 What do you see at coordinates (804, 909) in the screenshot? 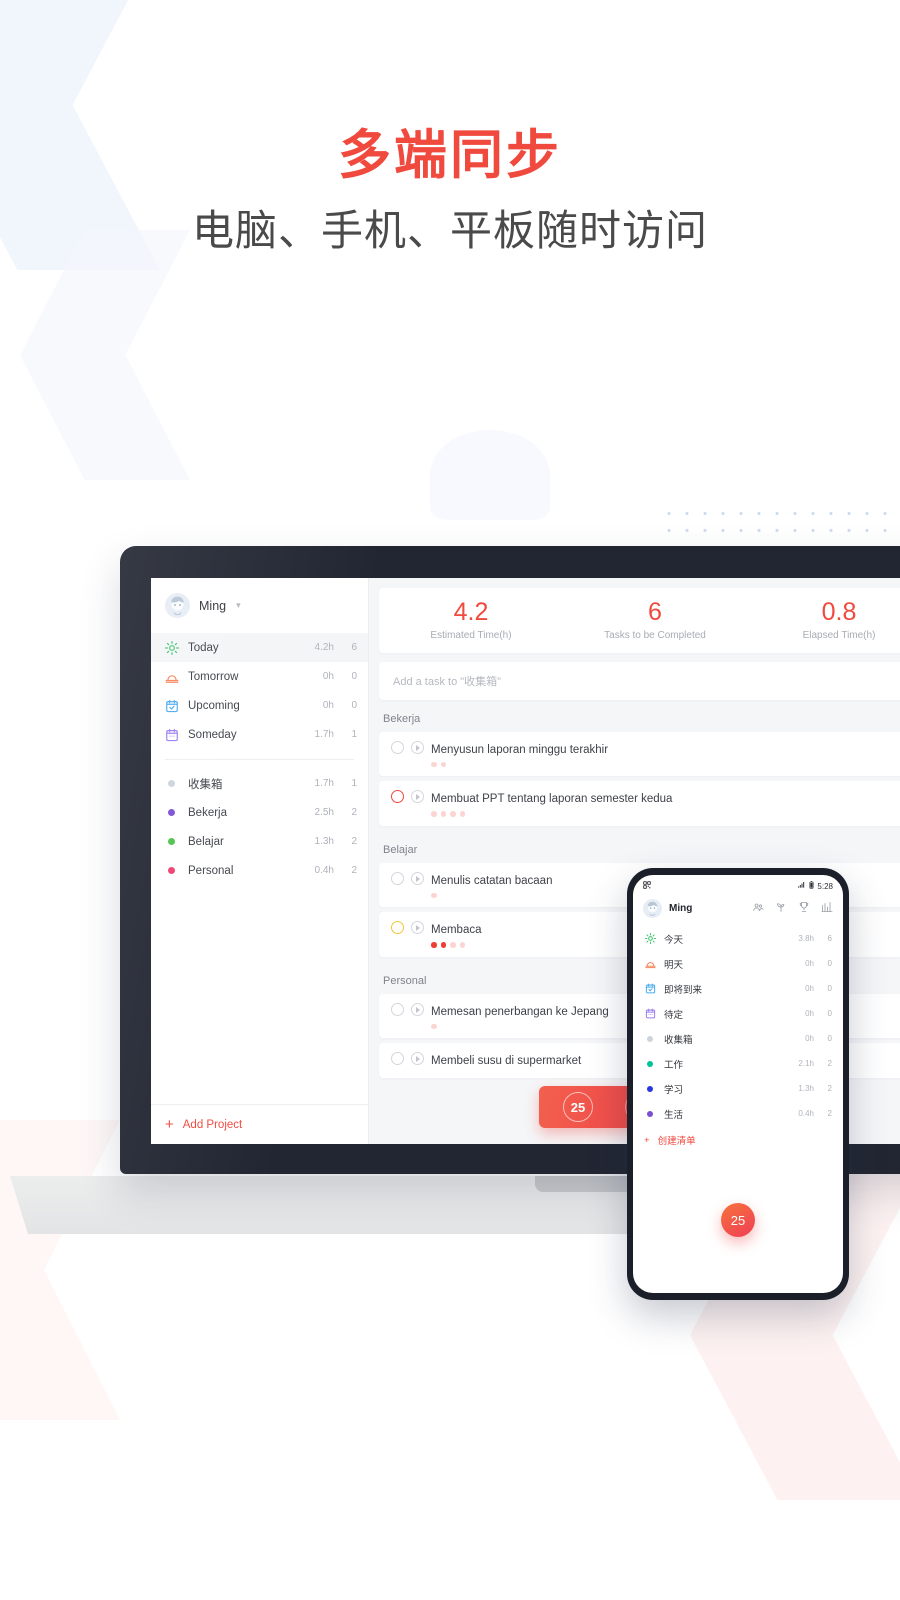
I see `trophy-icon` at bounding box center [804, 909].